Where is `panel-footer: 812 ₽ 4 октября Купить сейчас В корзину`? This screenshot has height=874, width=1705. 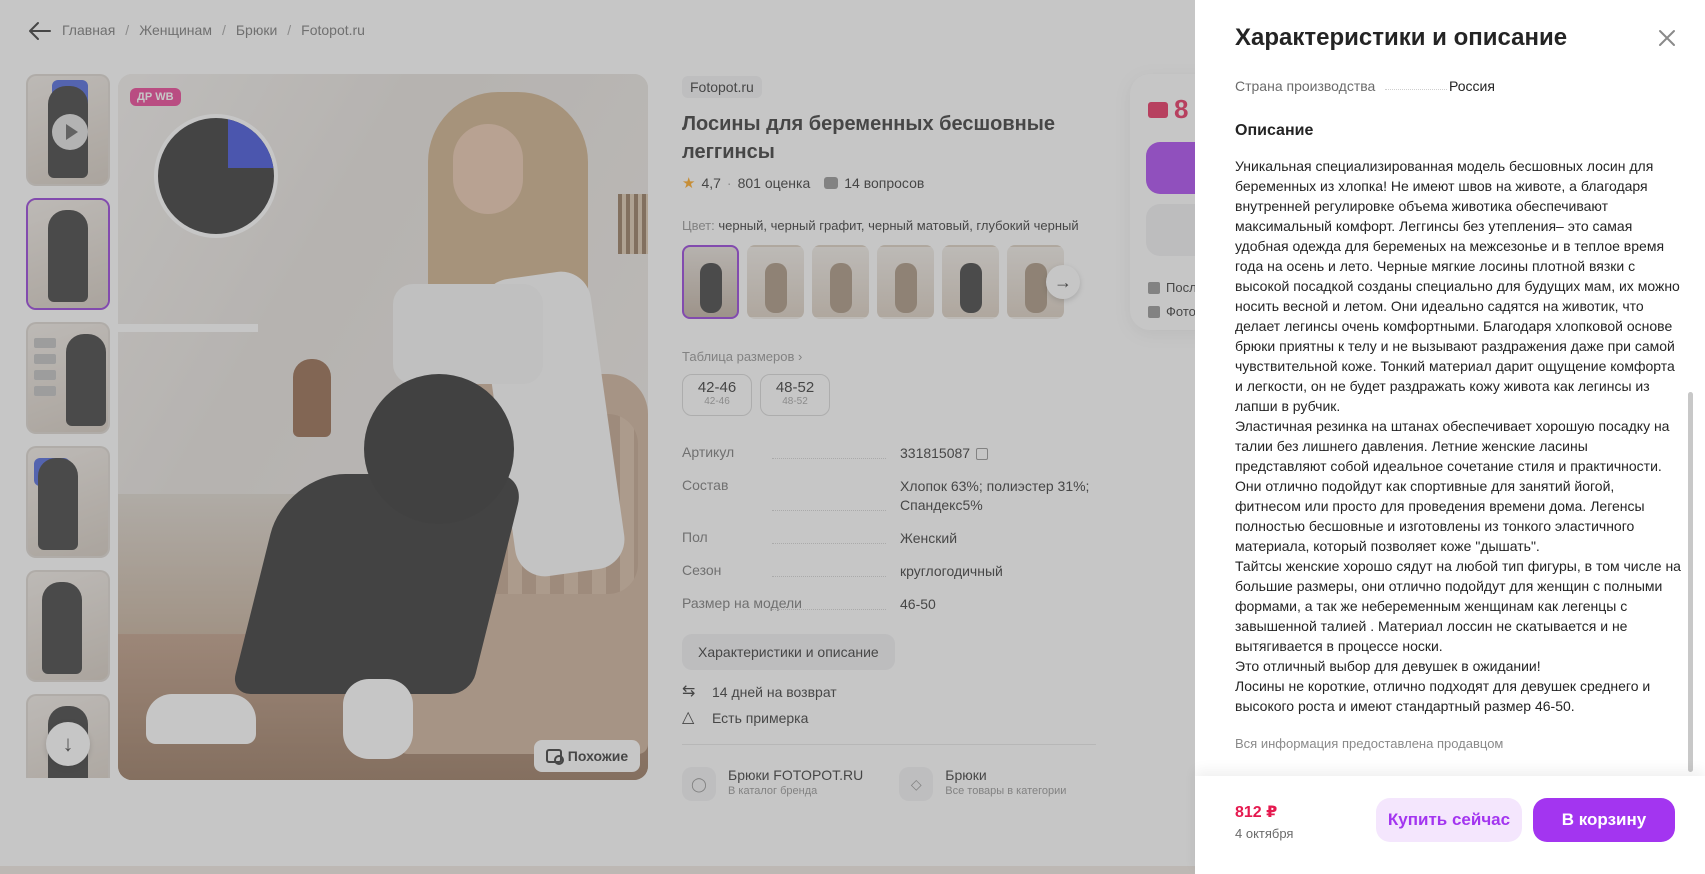 panel-footer: 812 ₽ 4 октября Купить сейчас В корзину is located at coordinates (1450, 825).